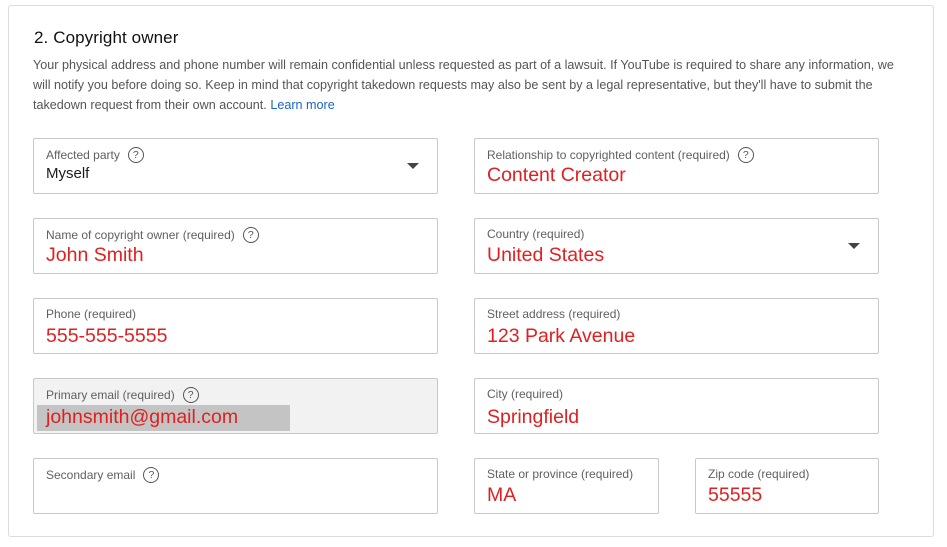  I want to click on zip-code-label: Zip code (required), so click(758, 474).